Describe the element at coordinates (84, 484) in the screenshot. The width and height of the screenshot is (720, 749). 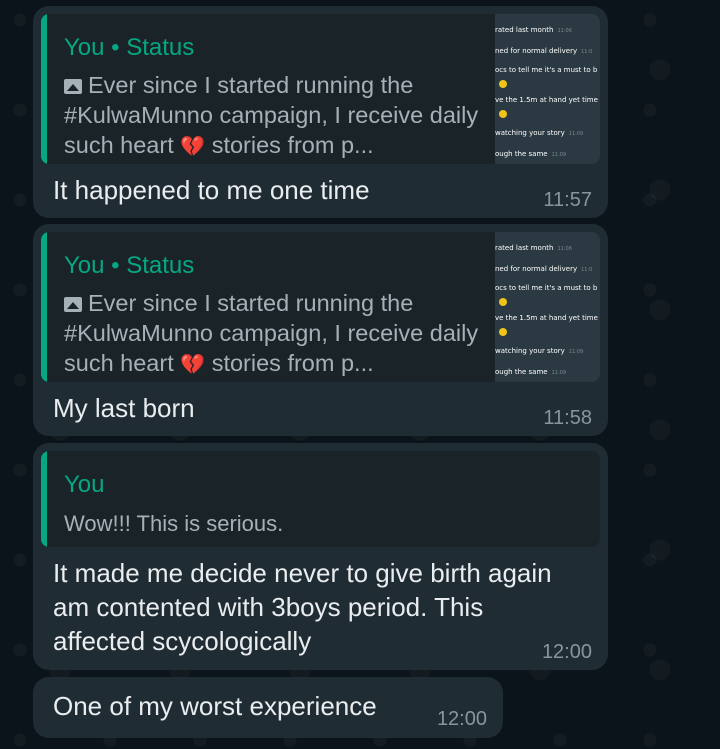
I see `quote-author: You` at that location.